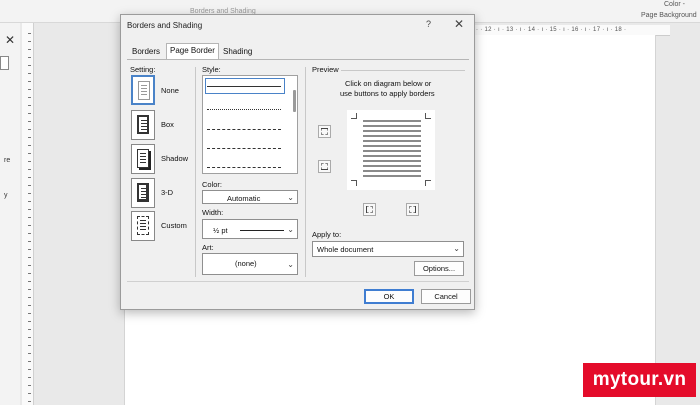  Describe the element at coordinates (174, 225) in the screenshot. I see `setting-custom-label: Custom` at that location.